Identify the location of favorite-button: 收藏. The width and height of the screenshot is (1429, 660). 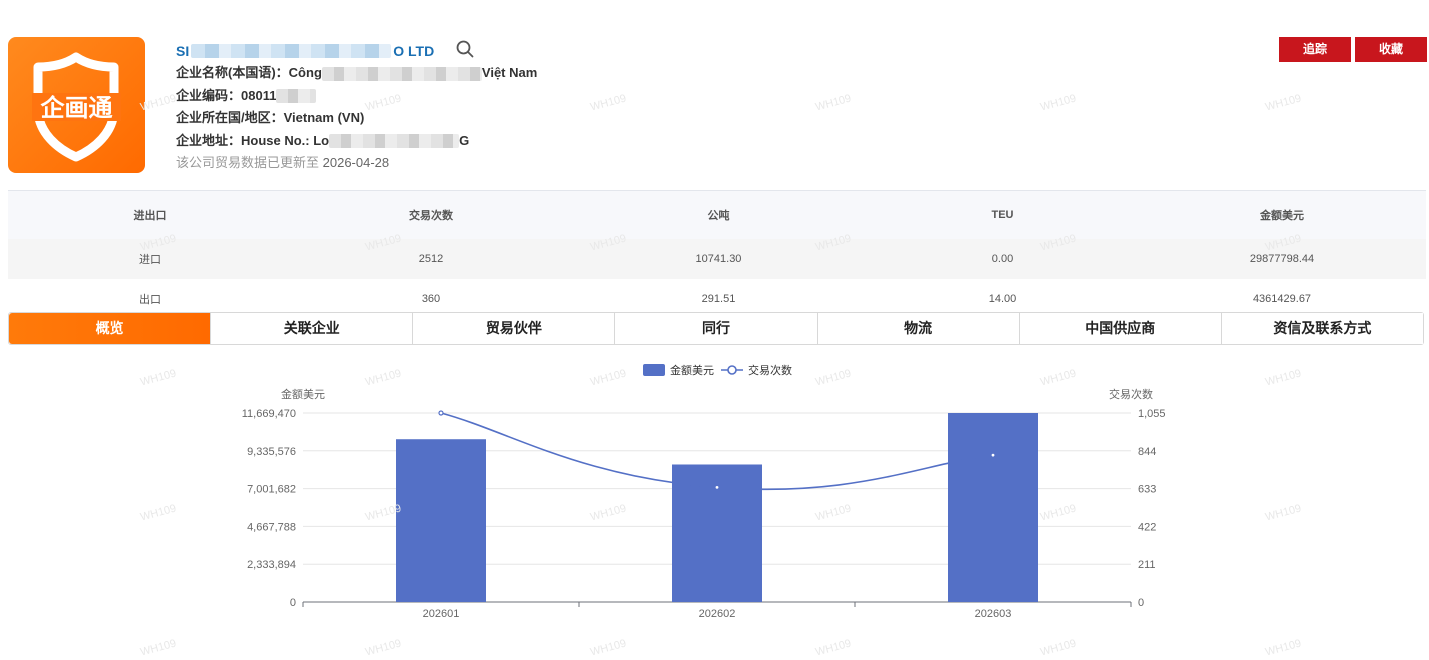
(1391, 49).